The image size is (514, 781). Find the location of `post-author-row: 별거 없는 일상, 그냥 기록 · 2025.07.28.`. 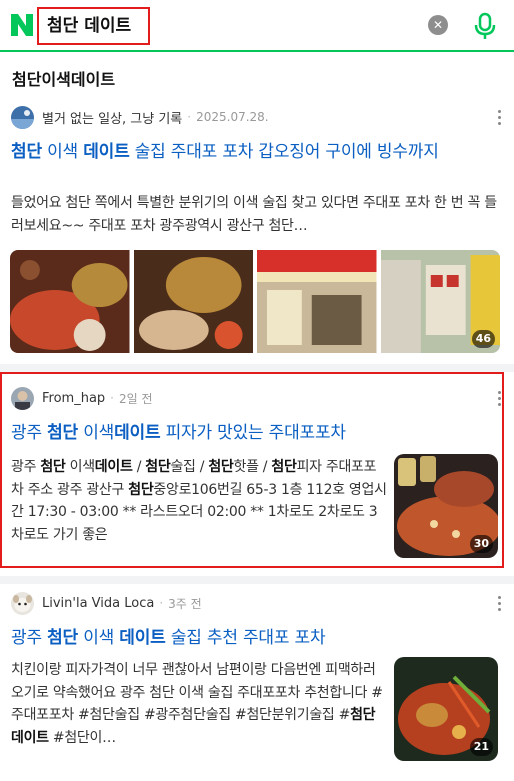

post-author-row: 별거 없는 일상, 그냥 기록 · 2025.07.28. is located at coordinates (140, 117).